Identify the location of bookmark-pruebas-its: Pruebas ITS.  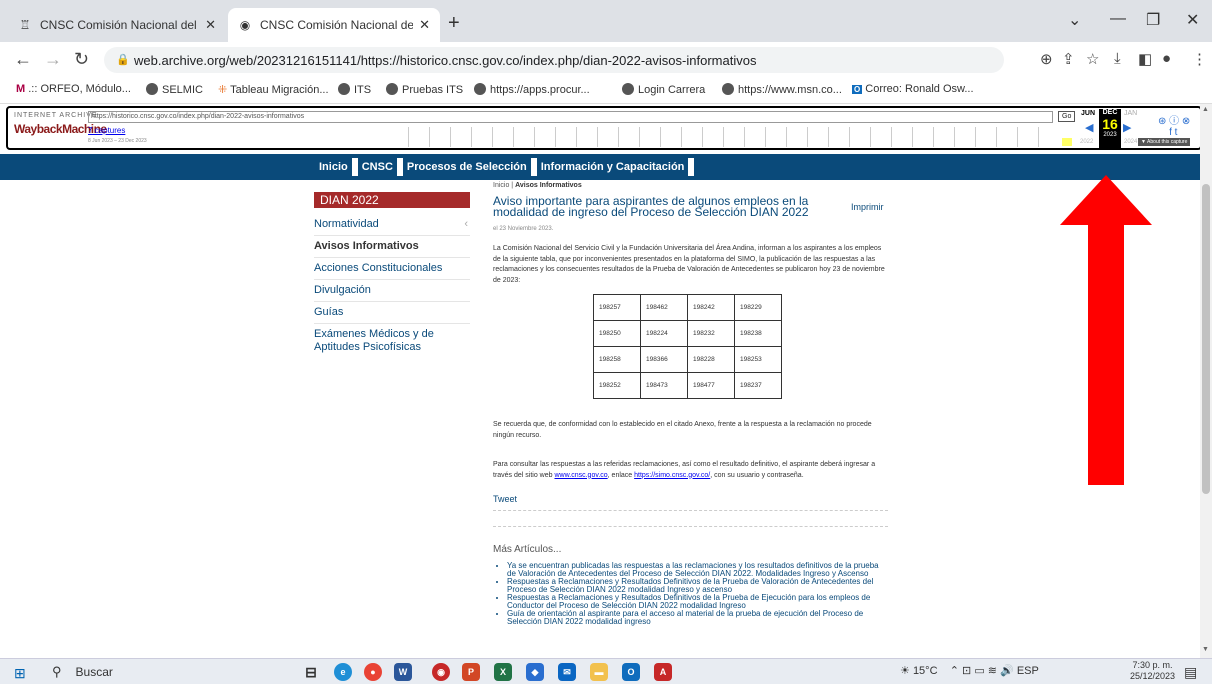
(424, 89).